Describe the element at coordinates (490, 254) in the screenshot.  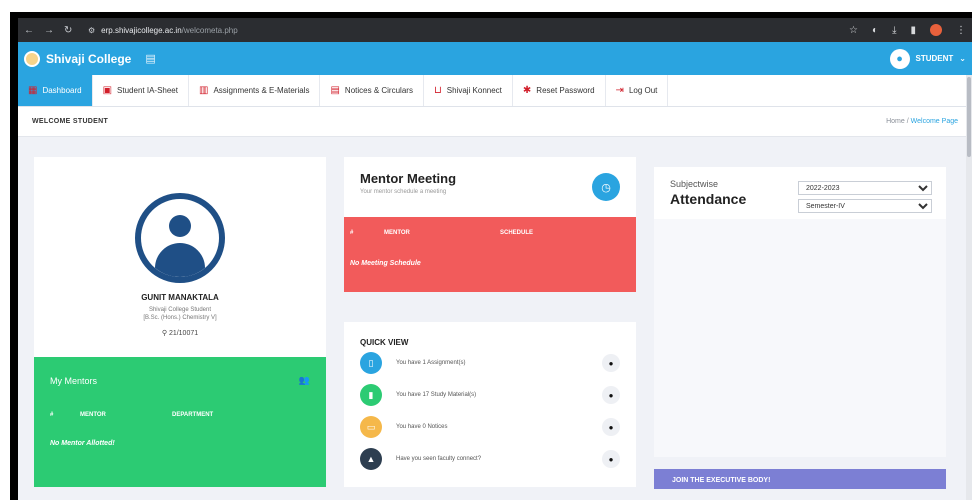
I see `meeting-table: # MENTOR SCHEDULE No Meeting Schedule` at that location.